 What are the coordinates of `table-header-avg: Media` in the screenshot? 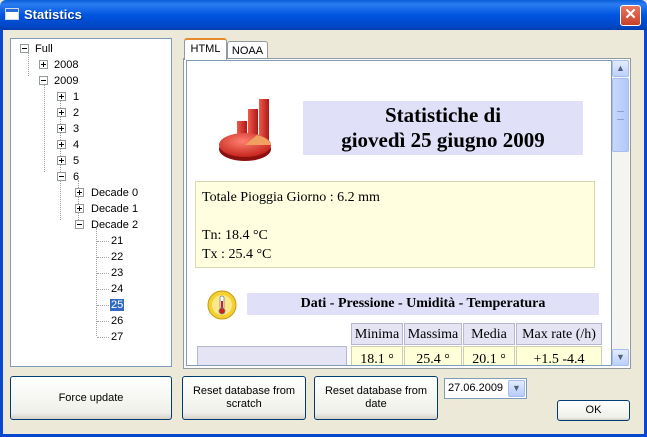 It's located at (489, 334).